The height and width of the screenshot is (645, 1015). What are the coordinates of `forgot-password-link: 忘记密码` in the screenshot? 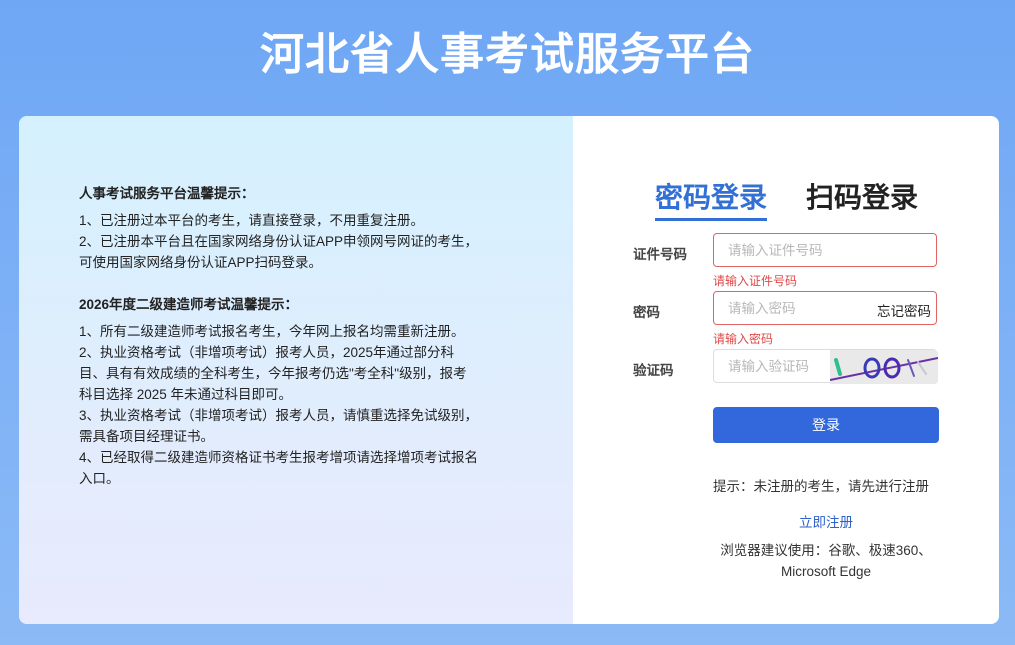 It's located at (904, 310).